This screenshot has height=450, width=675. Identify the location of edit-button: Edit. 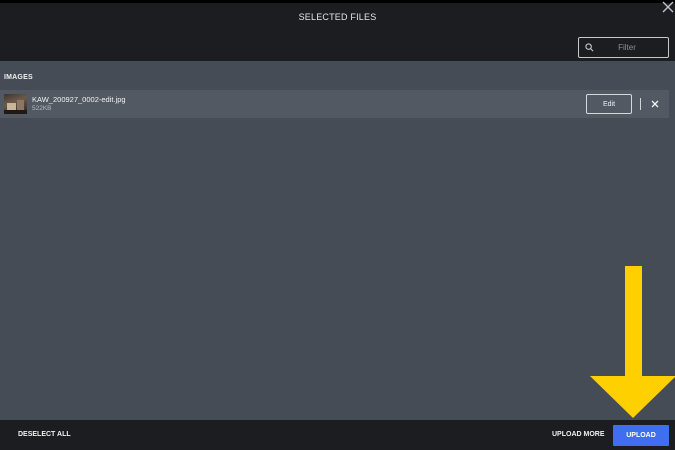
(609, 104).